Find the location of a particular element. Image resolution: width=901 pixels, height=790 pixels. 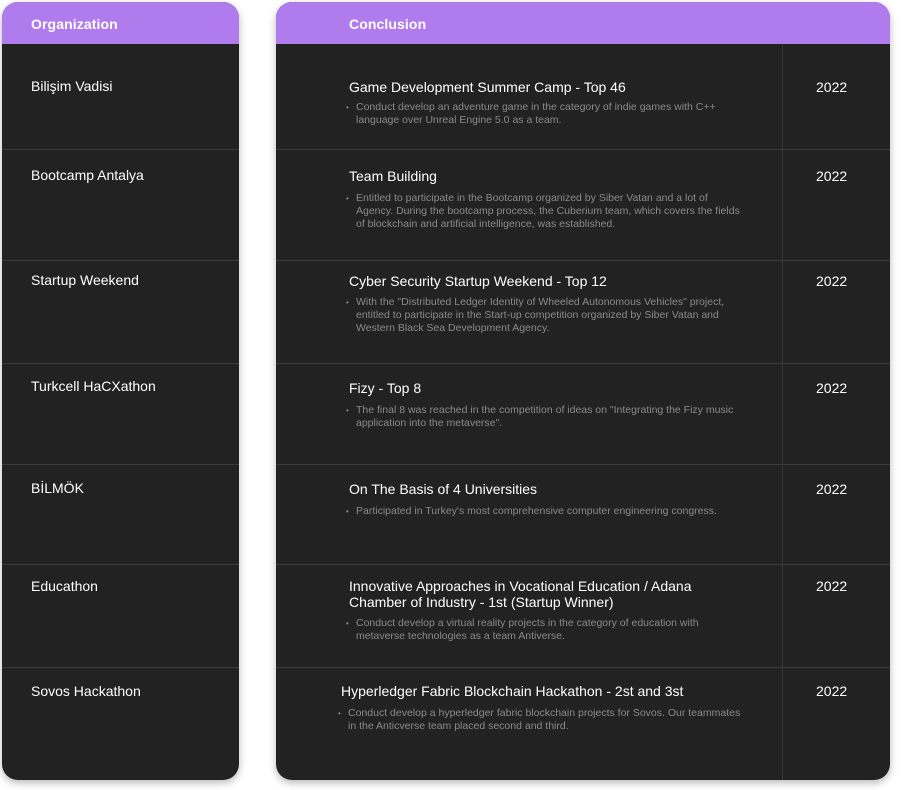

conclusion-title: Cyber Security Startup Weekend - Top 12 is located at coordinates (478, 281).